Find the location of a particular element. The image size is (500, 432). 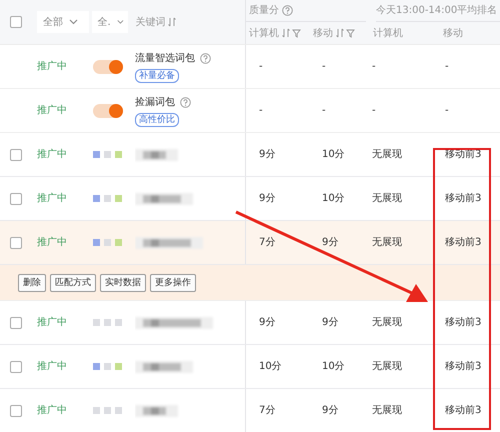

package-name: 流量智选词包 is located at coordinates (165, 59).